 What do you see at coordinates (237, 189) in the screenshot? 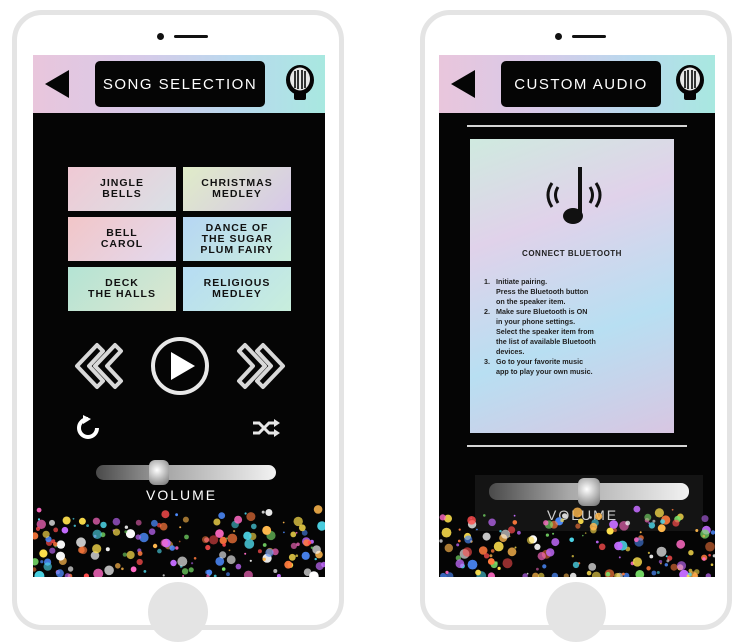
I see `song-button-christmas-medley: CHRISTMAS MEDLEY` at bounding box center [237, 189].